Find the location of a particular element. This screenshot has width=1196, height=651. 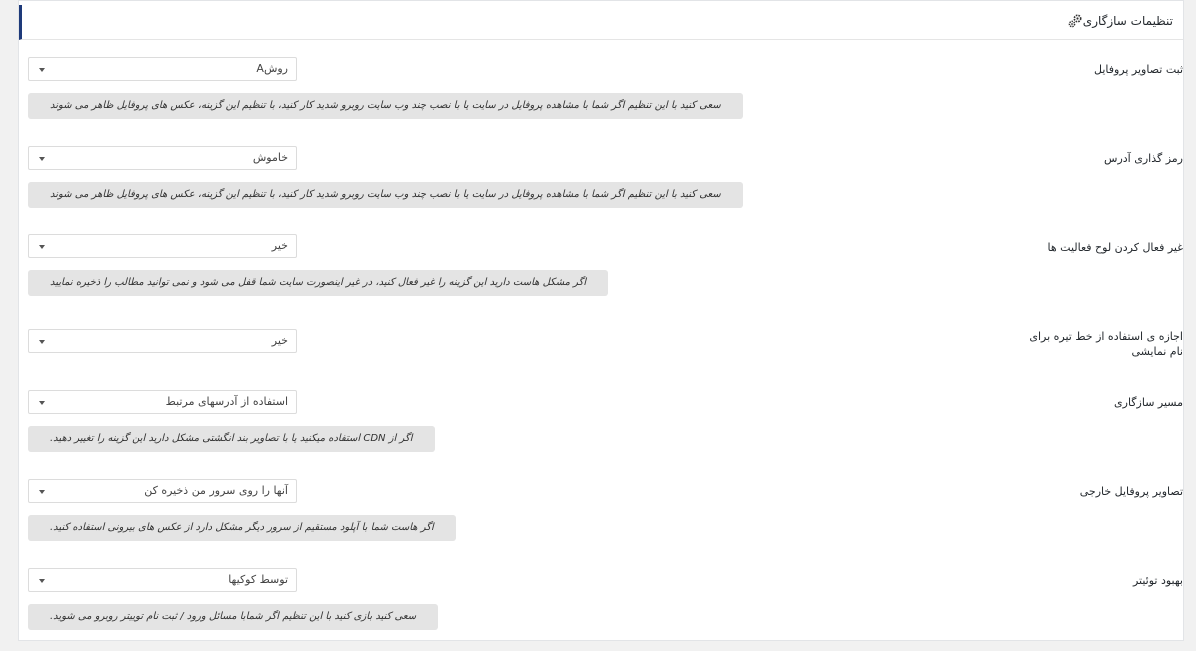

setting-select: خاموش is located at coordinates (162, 158).